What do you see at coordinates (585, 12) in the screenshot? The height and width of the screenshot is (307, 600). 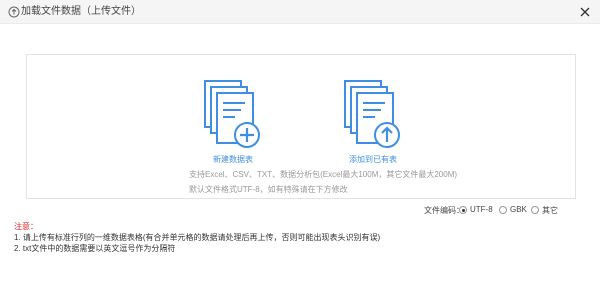 I see `close-icon` at bounding box center [585, 12].